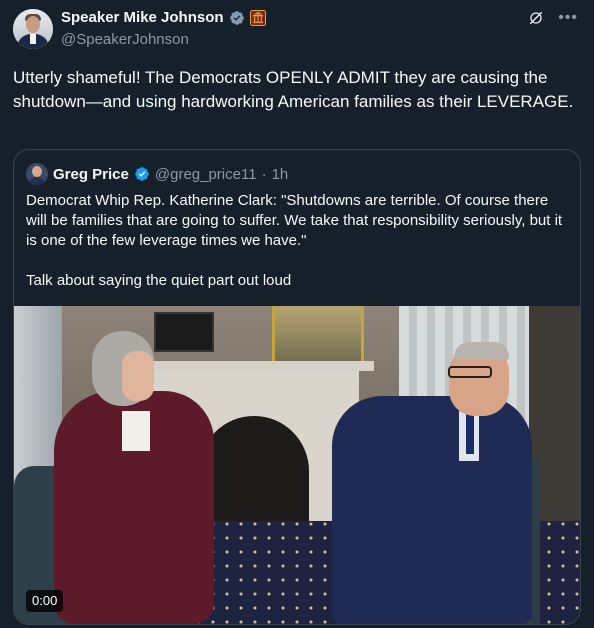 The image size is (594, 628). I want to click on quoted-header: Greg Price @greg_price11 · 1h, so click(157, 174).